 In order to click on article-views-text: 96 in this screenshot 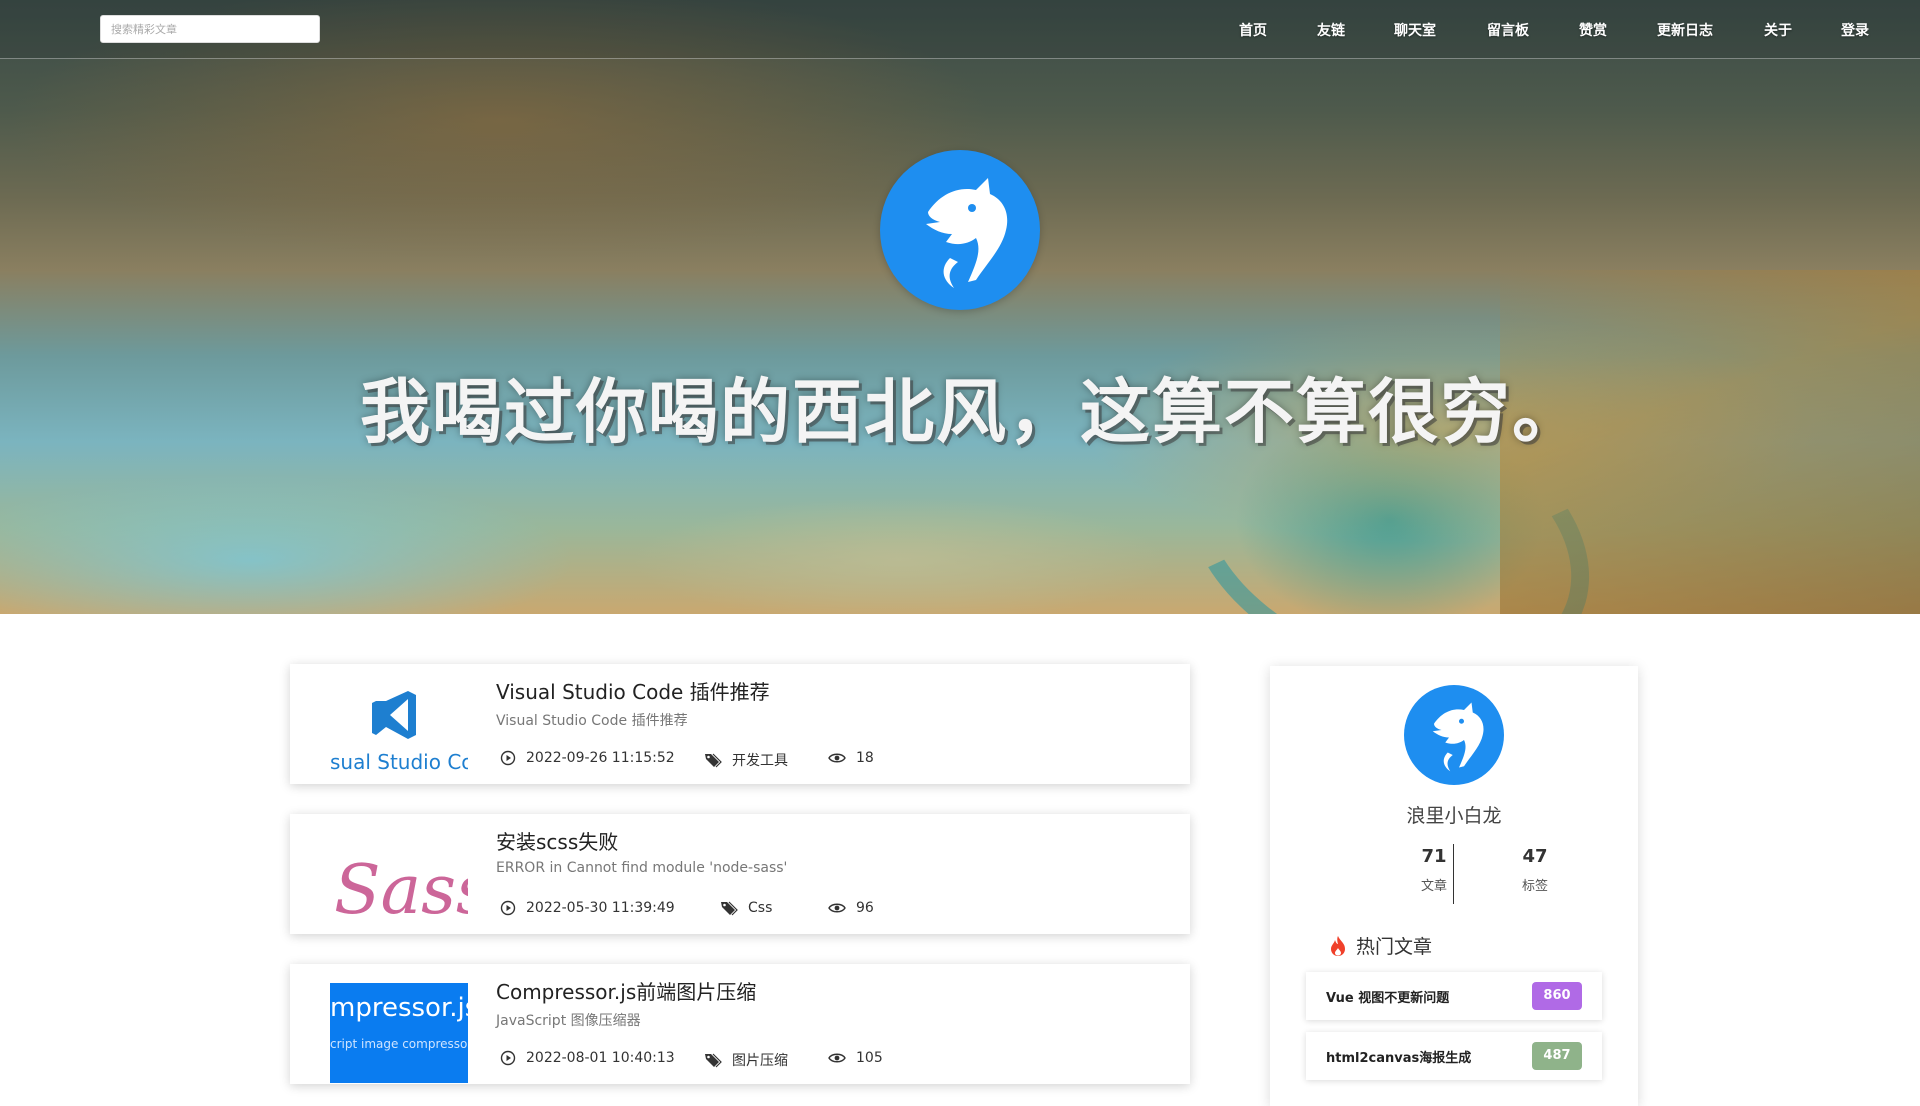, I will do `click(865, 908)`.